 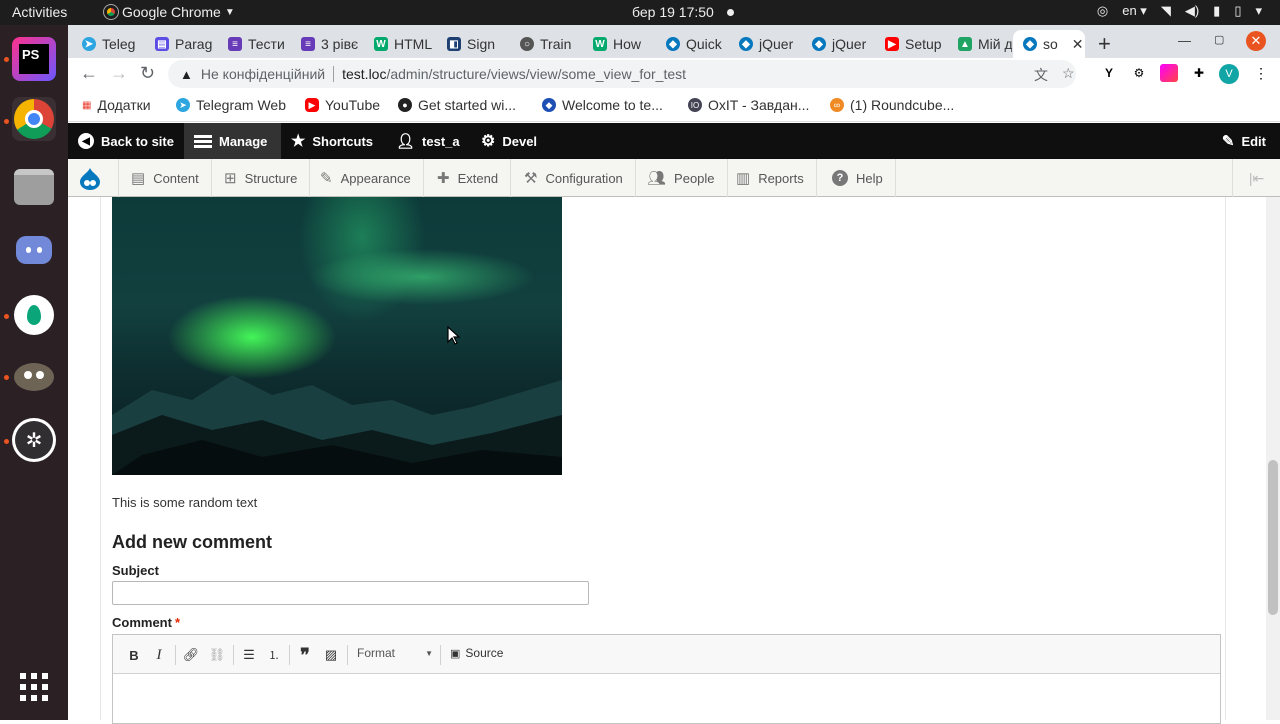 What do you see at coordinates (323, 44) in the screenshot?
I see `browser-tab: ≡ 3 рівє` at bounding box center [323, 44].